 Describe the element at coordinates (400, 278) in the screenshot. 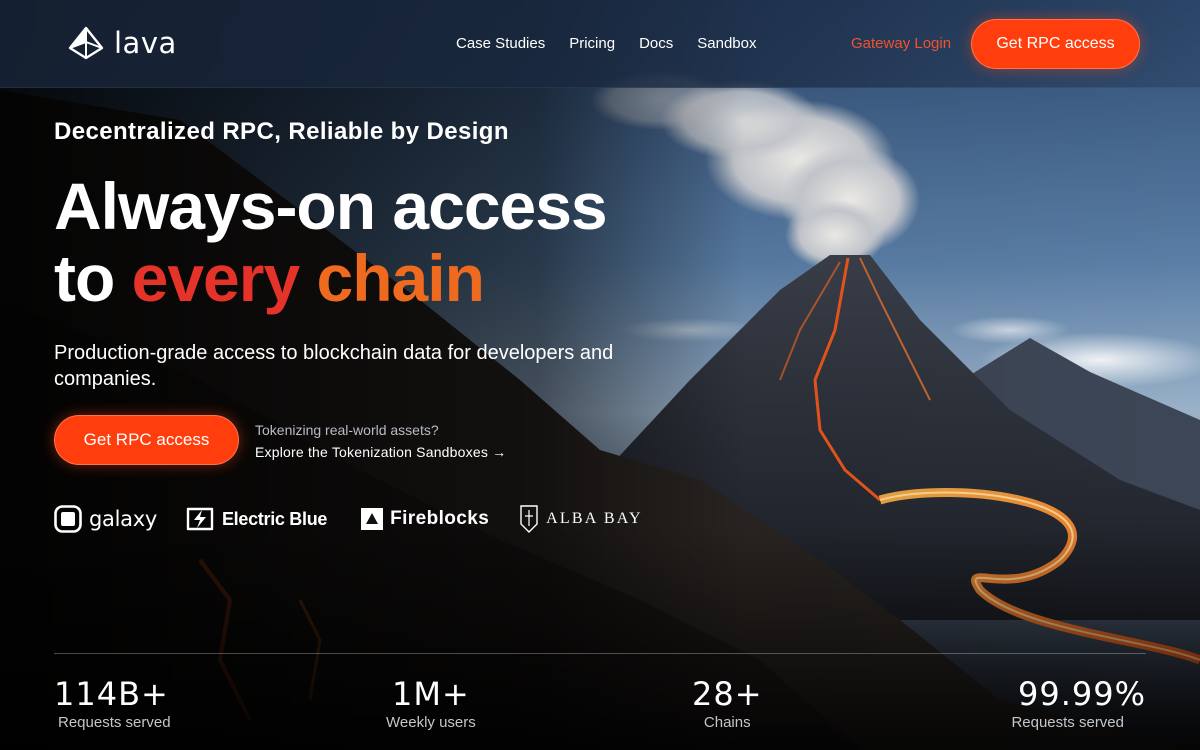

I see `headline-chain: chain` at that location.